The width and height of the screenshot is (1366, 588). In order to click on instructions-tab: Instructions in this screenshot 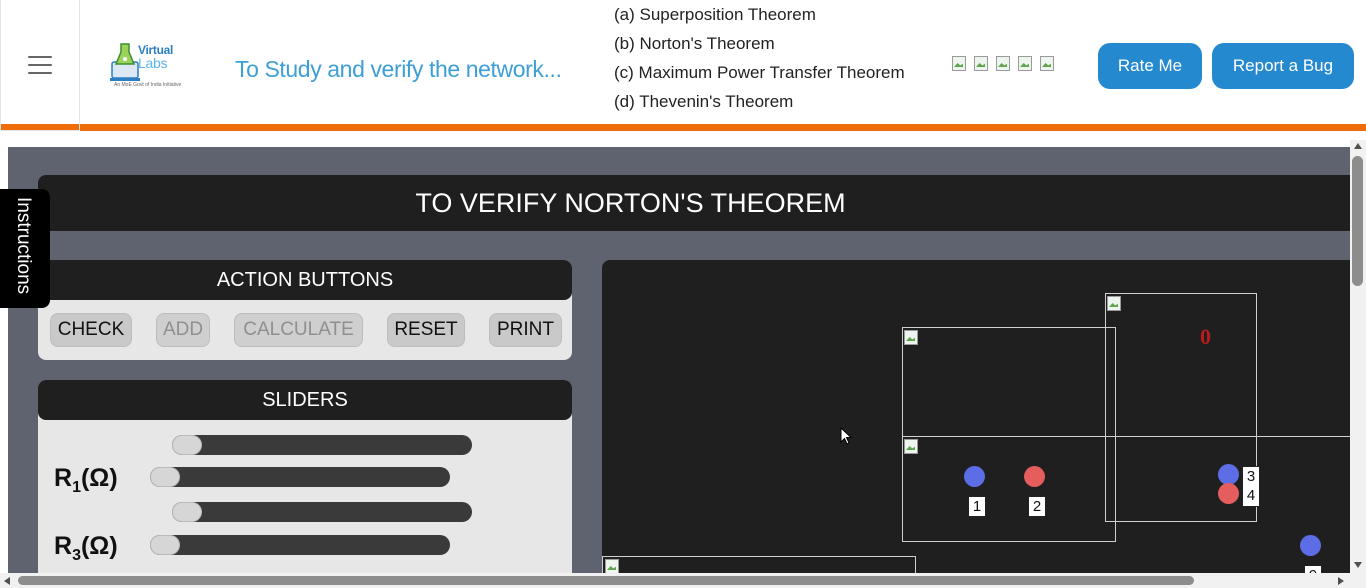, I will do `click(25, 248)`.